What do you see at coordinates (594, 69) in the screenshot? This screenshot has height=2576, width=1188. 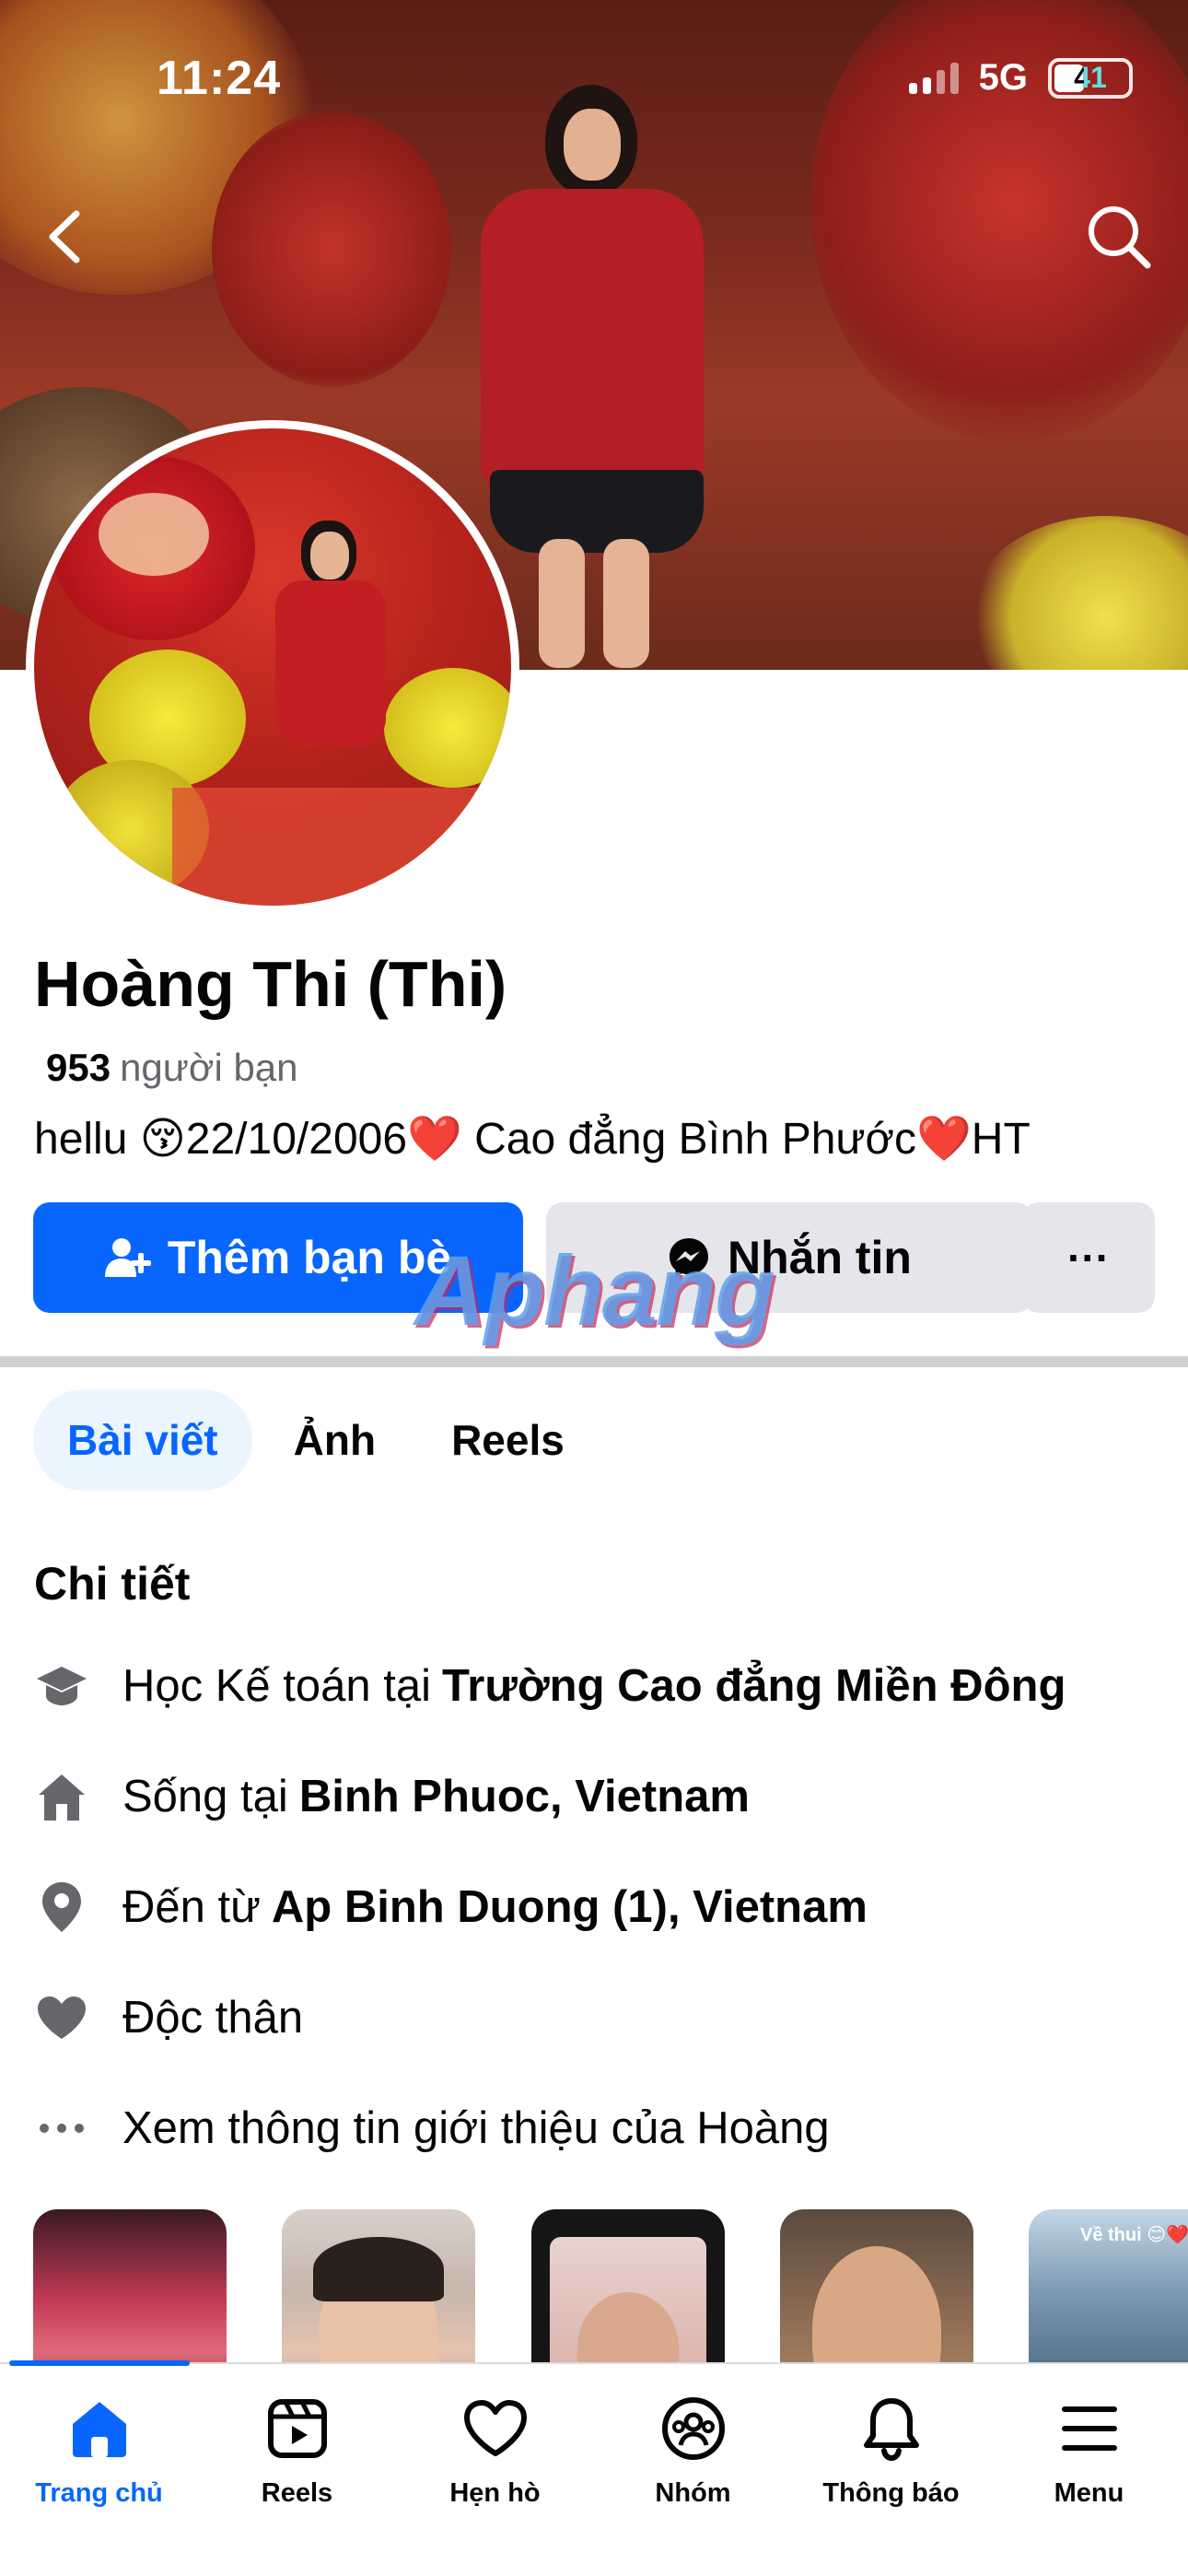 I see `status-bar: 11:24 5G 41` at bounding box center [594, 69].